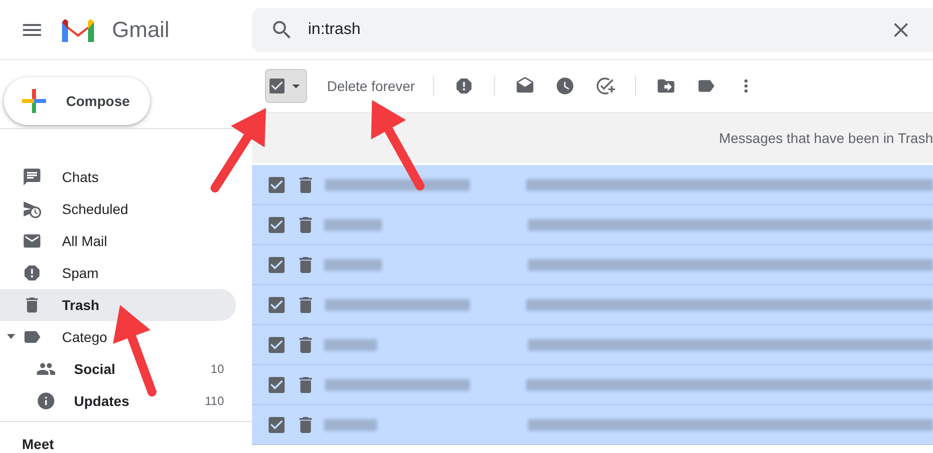 The height and width of the screenshot is (453, 933). Describe the element at coordinates (277, 86) in the screenshot. I see `checkbox` at that location.